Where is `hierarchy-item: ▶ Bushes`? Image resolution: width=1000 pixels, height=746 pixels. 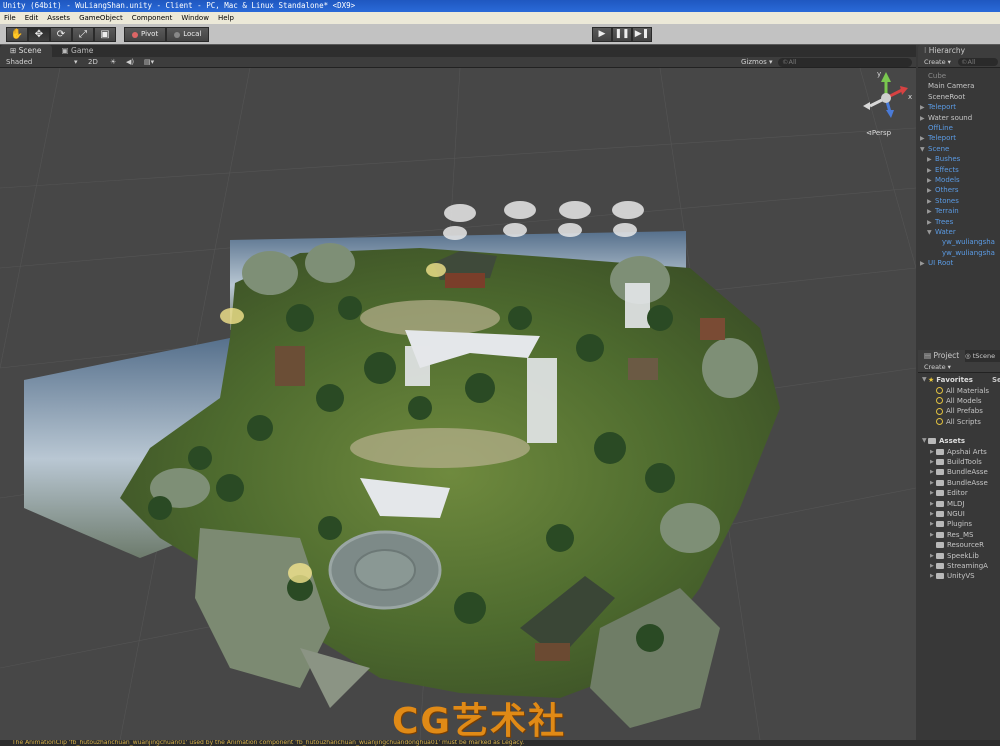 hierarchy-item: ▶ Bushes is located at coordinates (943, 159).